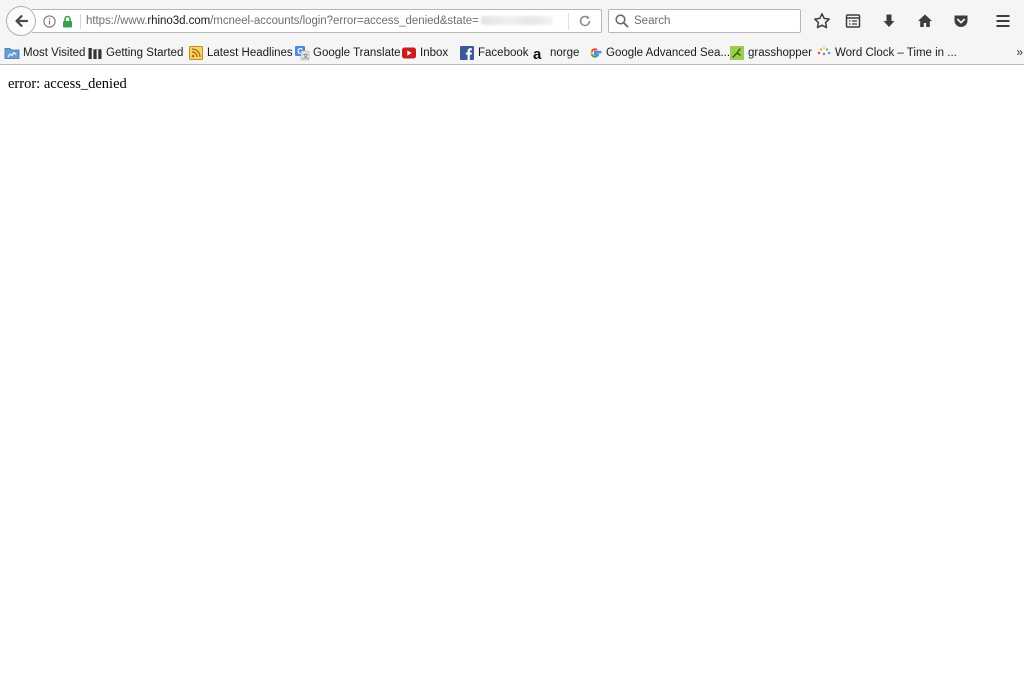  I want to click on reload-button, so click(585, 21).